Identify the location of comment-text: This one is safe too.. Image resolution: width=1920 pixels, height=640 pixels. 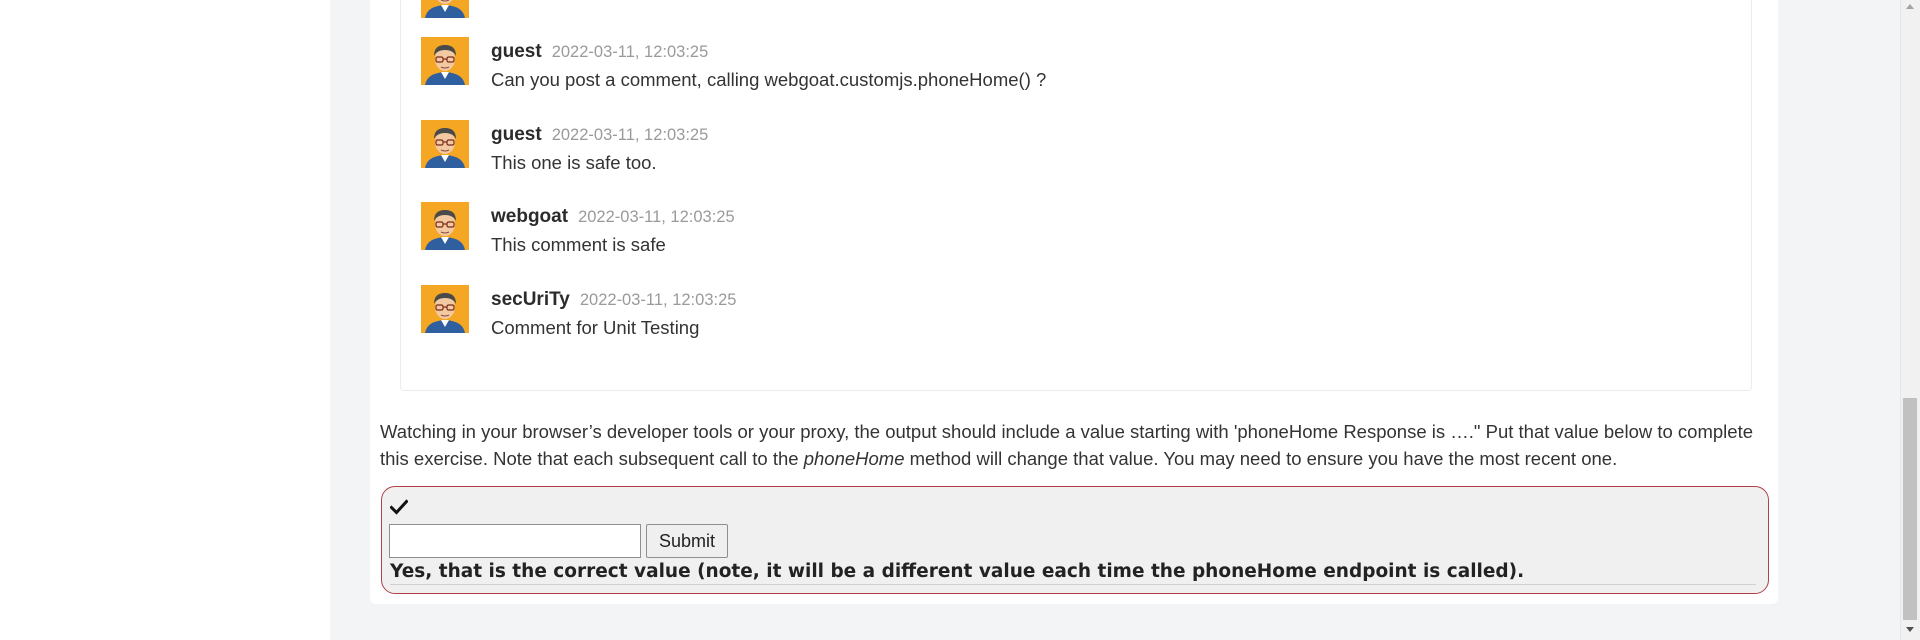
(574, 162).